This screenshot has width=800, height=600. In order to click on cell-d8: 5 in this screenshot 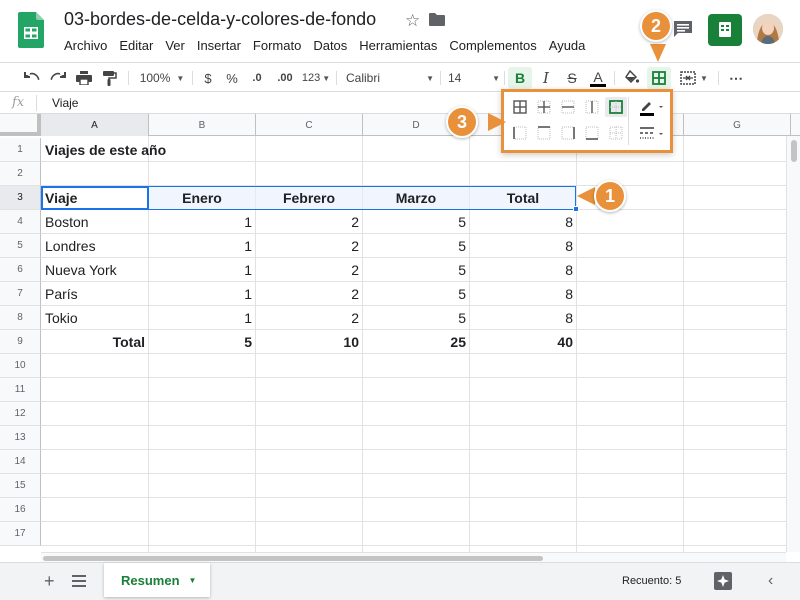, I will do `click(416, 318)`.